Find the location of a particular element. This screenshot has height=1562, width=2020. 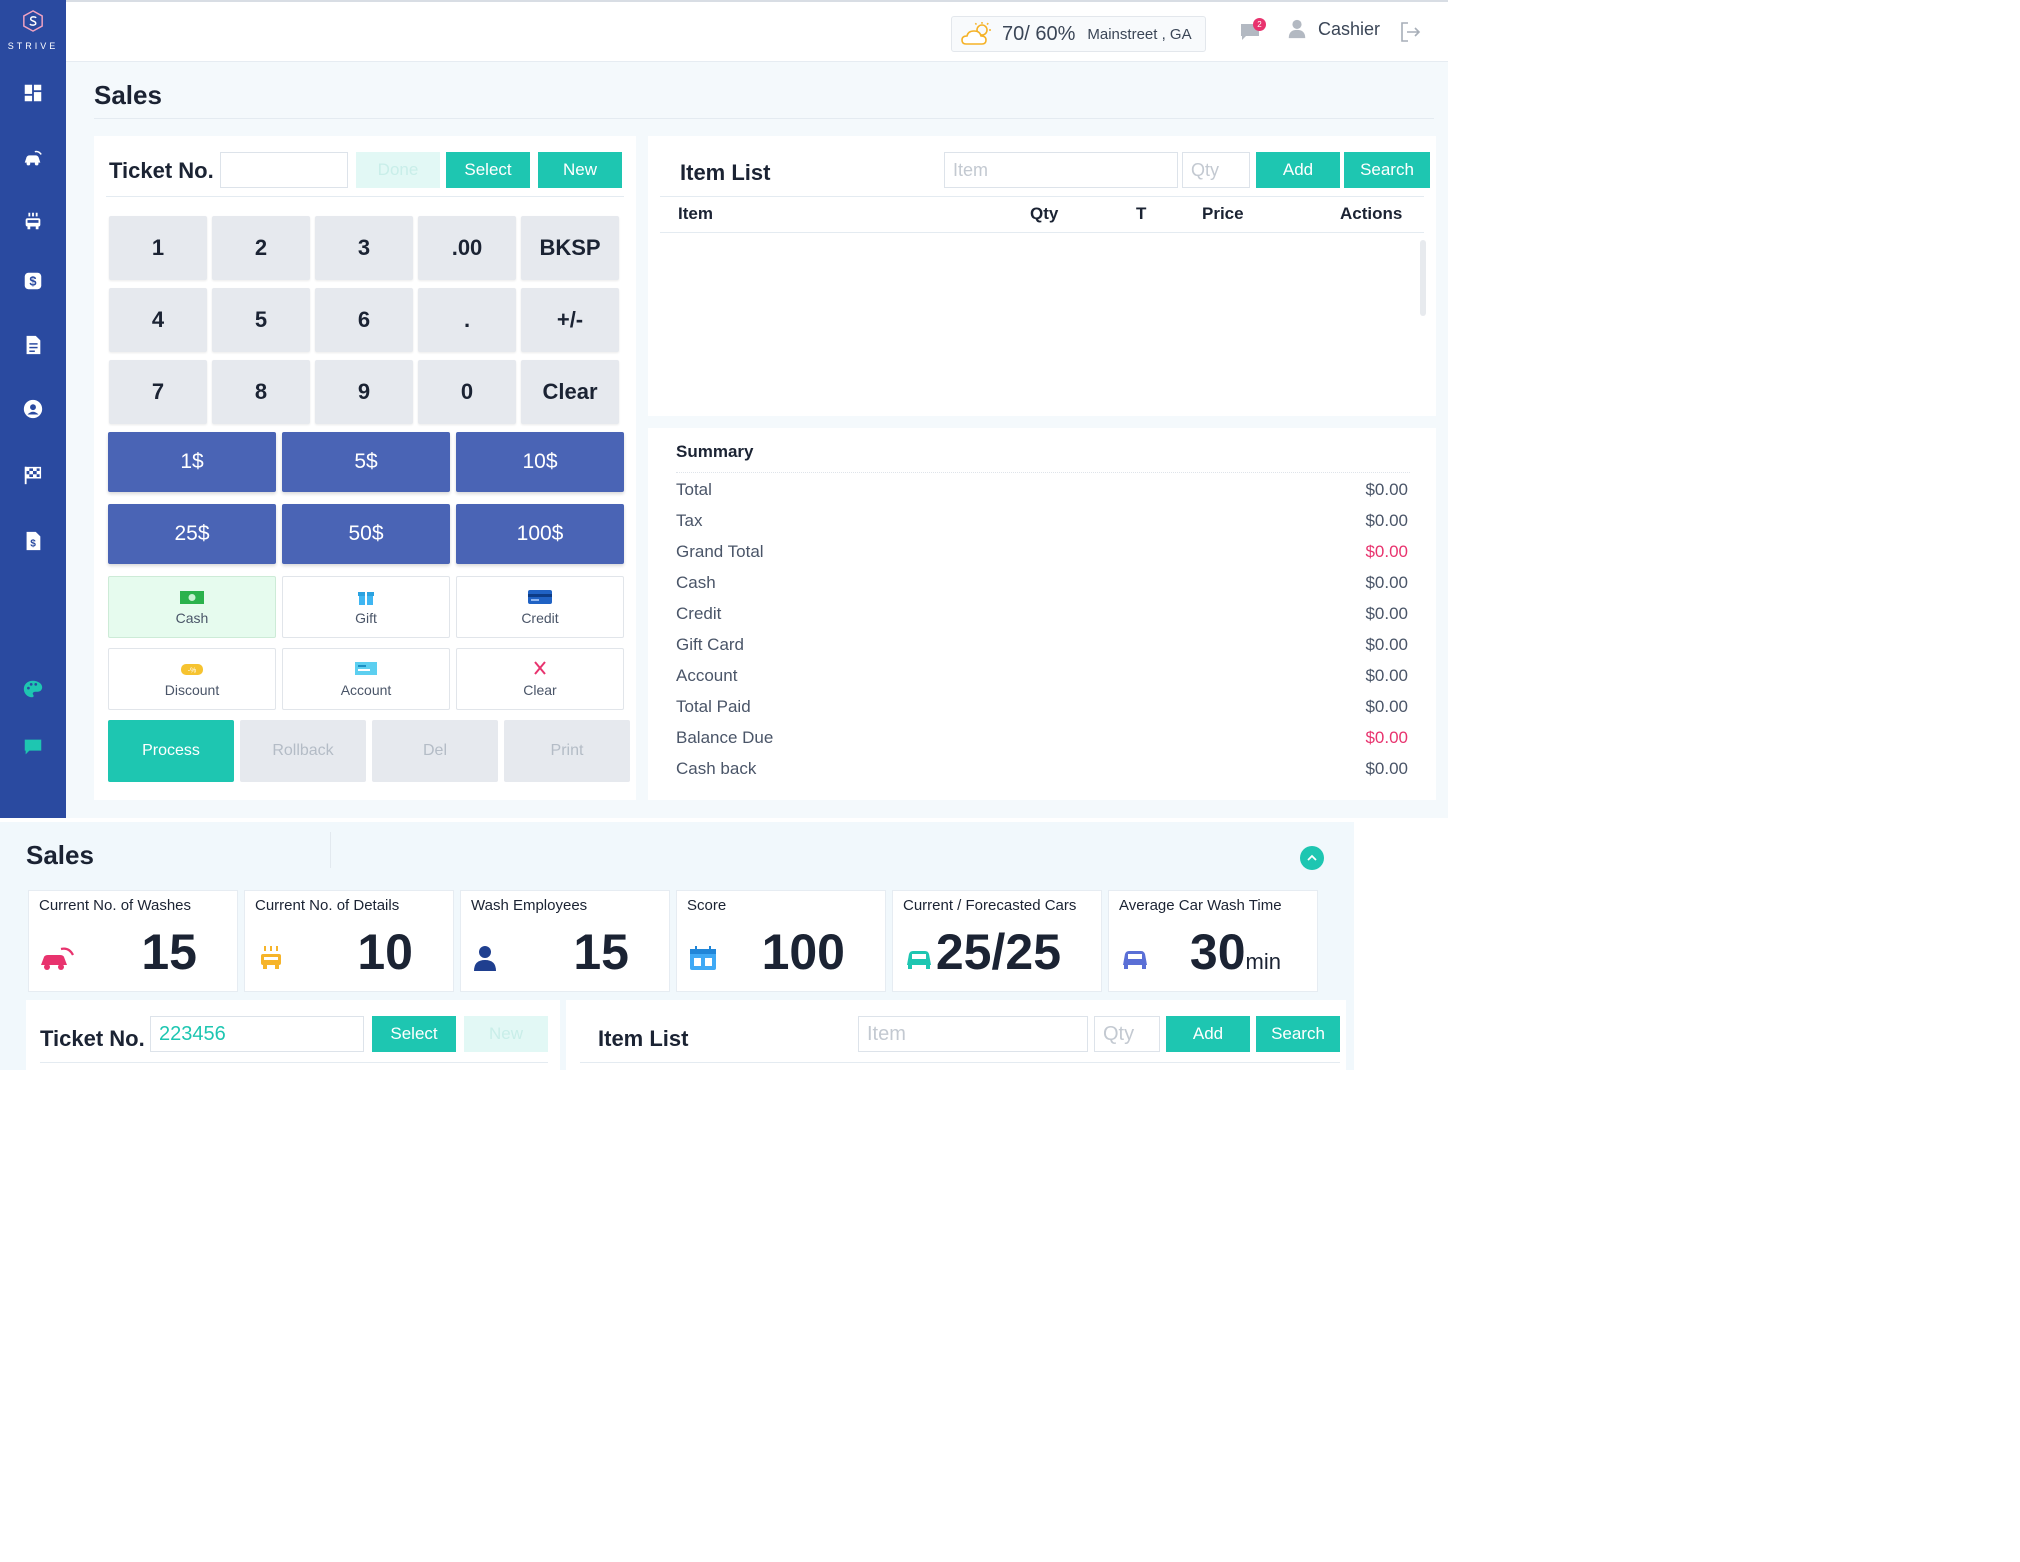

done-button: Done is located at coordinates (398, 170).